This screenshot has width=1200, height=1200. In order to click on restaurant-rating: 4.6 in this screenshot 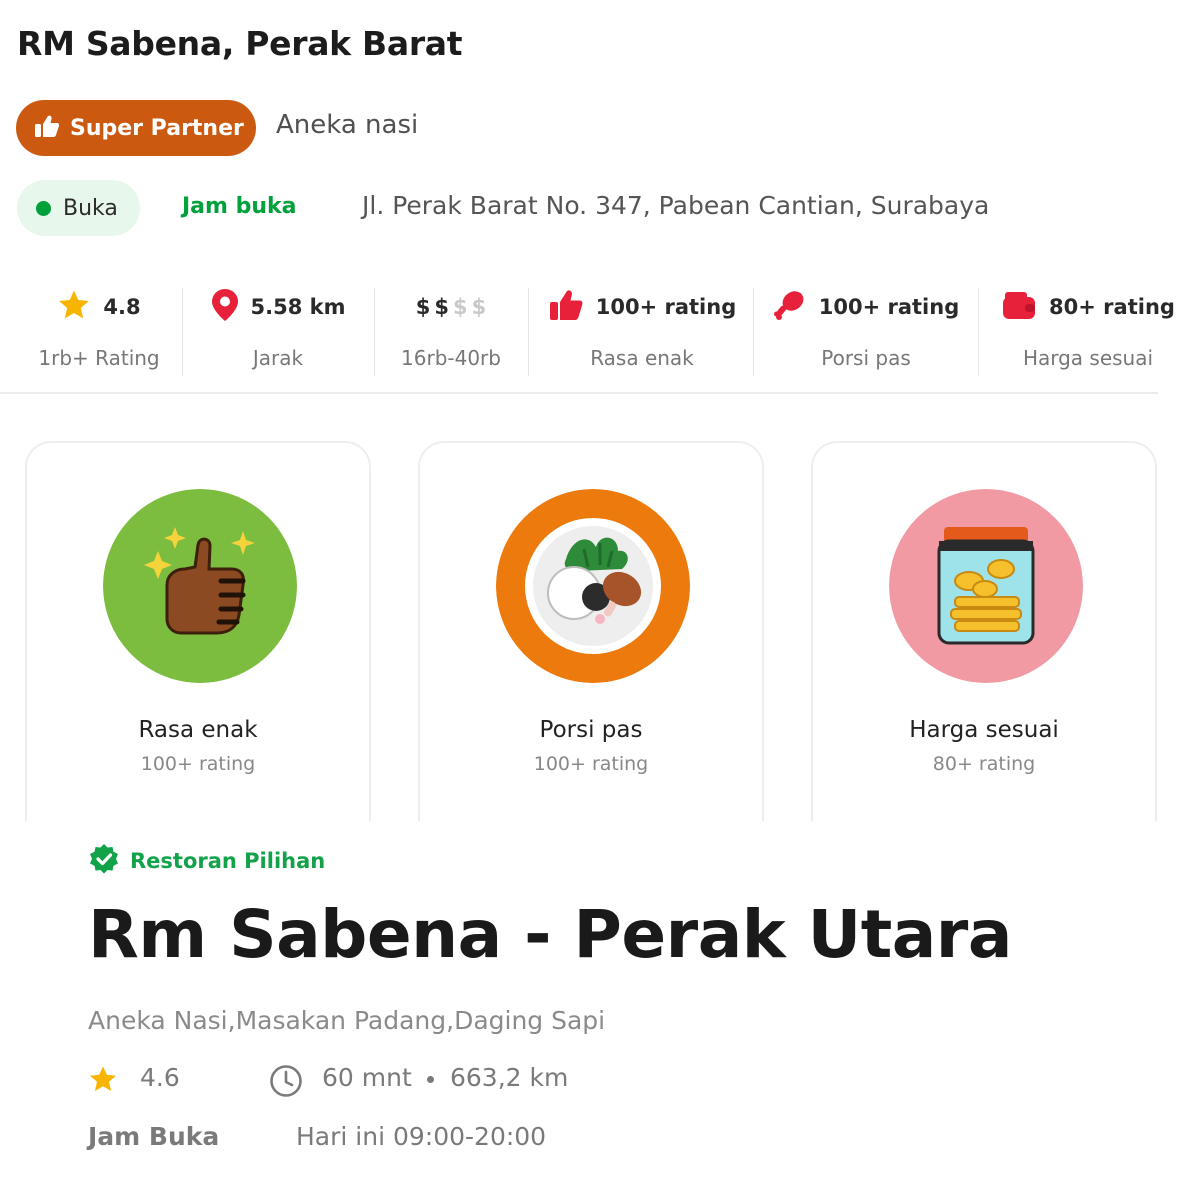, I will do `click(160, 1077)`.